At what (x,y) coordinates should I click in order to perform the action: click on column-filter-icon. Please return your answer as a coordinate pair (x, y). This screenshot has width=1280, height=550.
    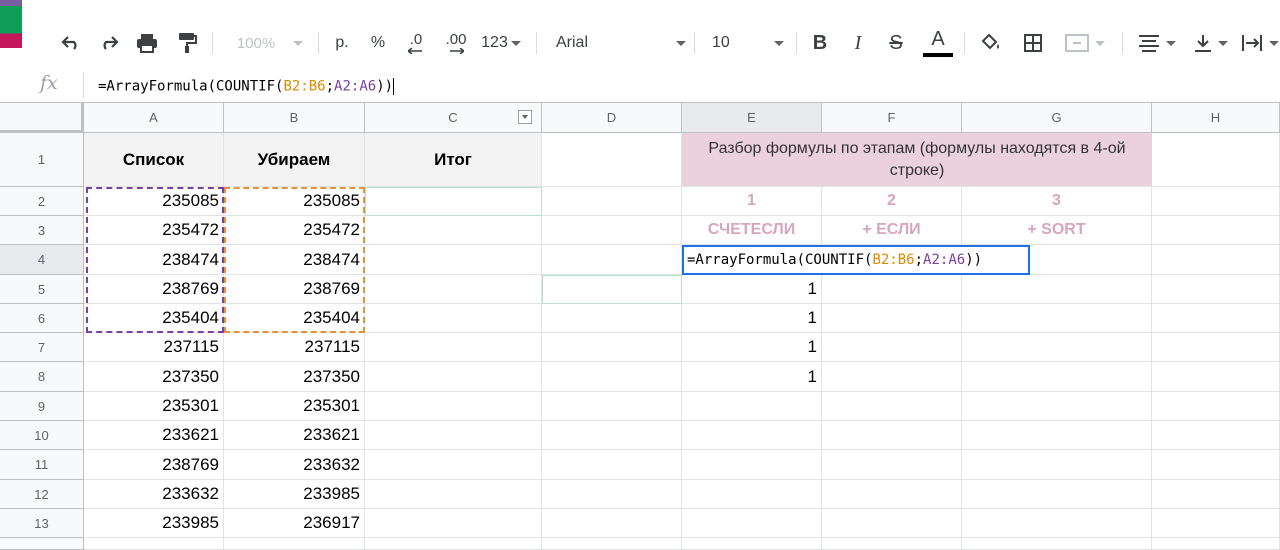
    Looking at the image, I should click on (525, 117).